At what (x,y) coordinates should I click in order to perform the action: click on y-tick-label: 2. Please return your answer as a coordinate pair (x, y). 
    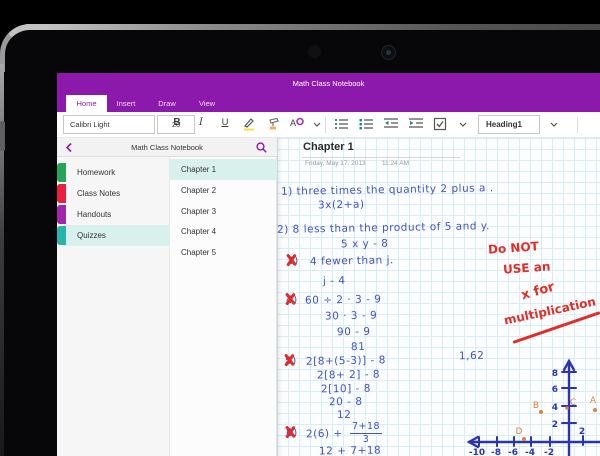
    Looking at the image, I should click on (555, 425).